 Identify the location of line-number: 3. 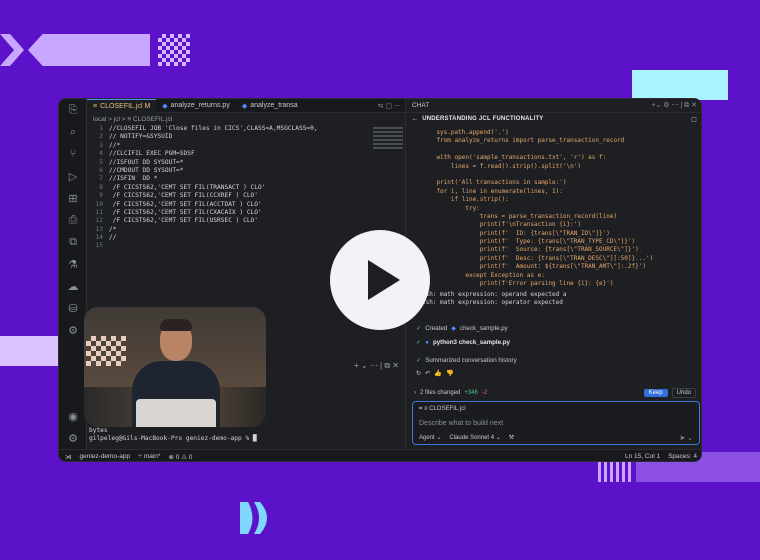
(101, 145).